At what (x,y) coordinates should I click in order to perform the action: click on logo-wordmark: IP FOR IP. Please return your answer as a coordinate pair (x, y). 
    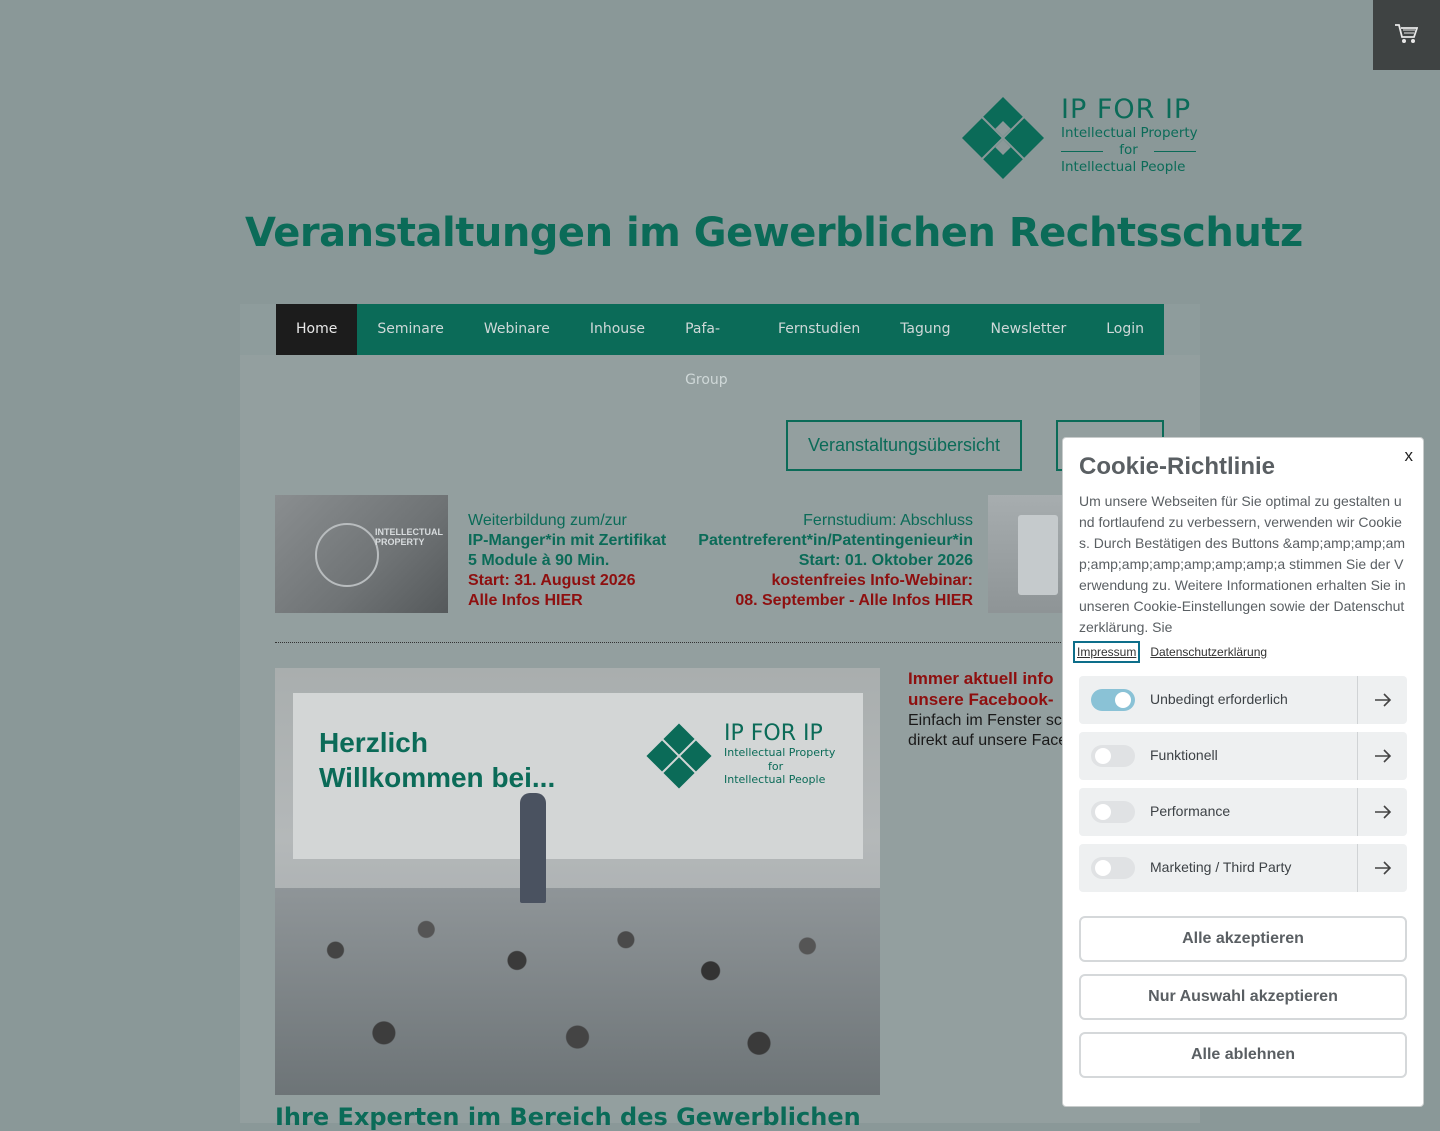
    Looking at the image, I should click on (1126, 109).